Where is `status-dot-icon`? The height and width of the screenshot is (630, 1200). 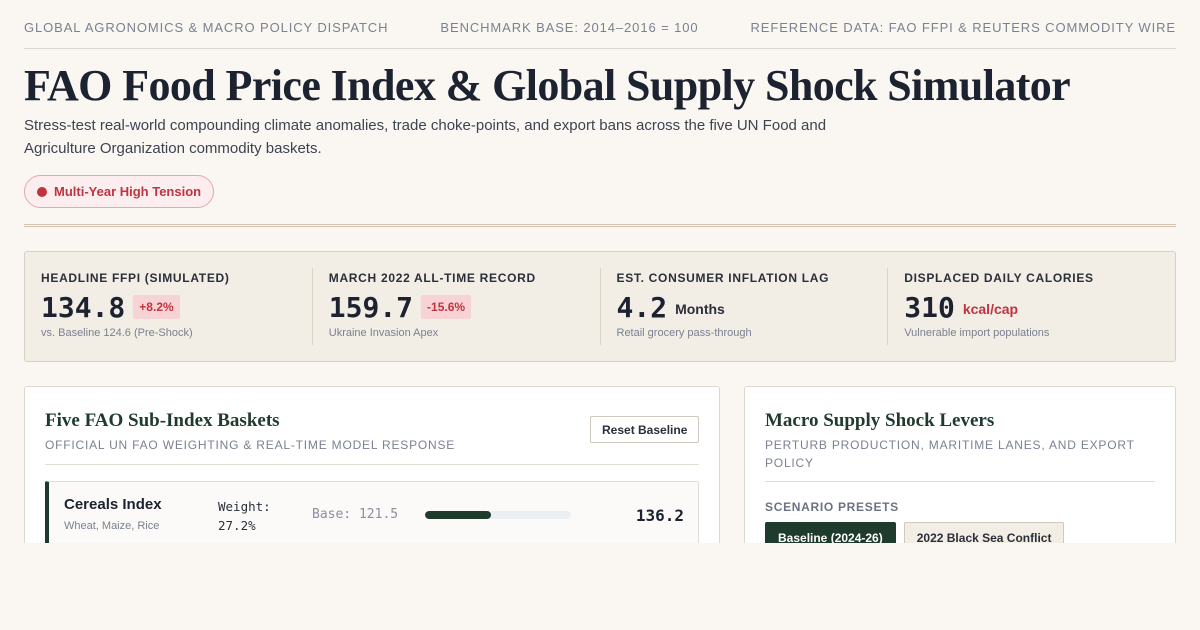
status-dot-icon is located at coordinates (42, 191).